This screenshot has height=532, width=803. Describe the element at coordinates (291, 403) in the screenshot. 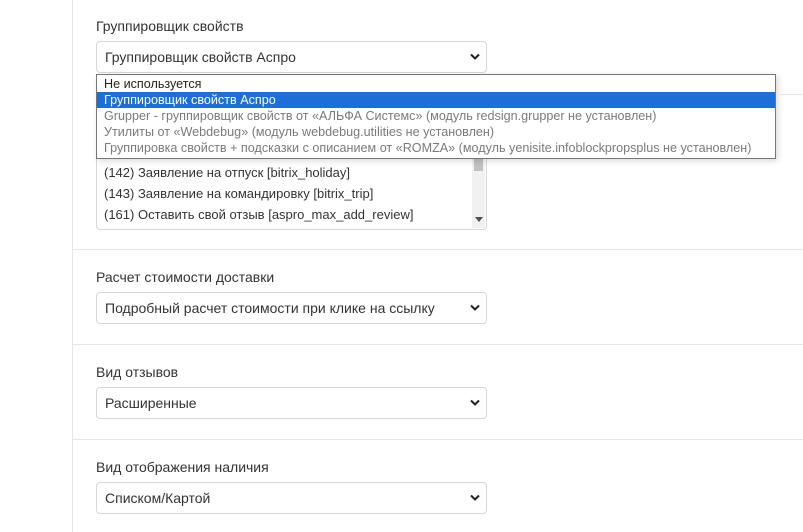

I see `reviews-select: Расширенные` at that location.